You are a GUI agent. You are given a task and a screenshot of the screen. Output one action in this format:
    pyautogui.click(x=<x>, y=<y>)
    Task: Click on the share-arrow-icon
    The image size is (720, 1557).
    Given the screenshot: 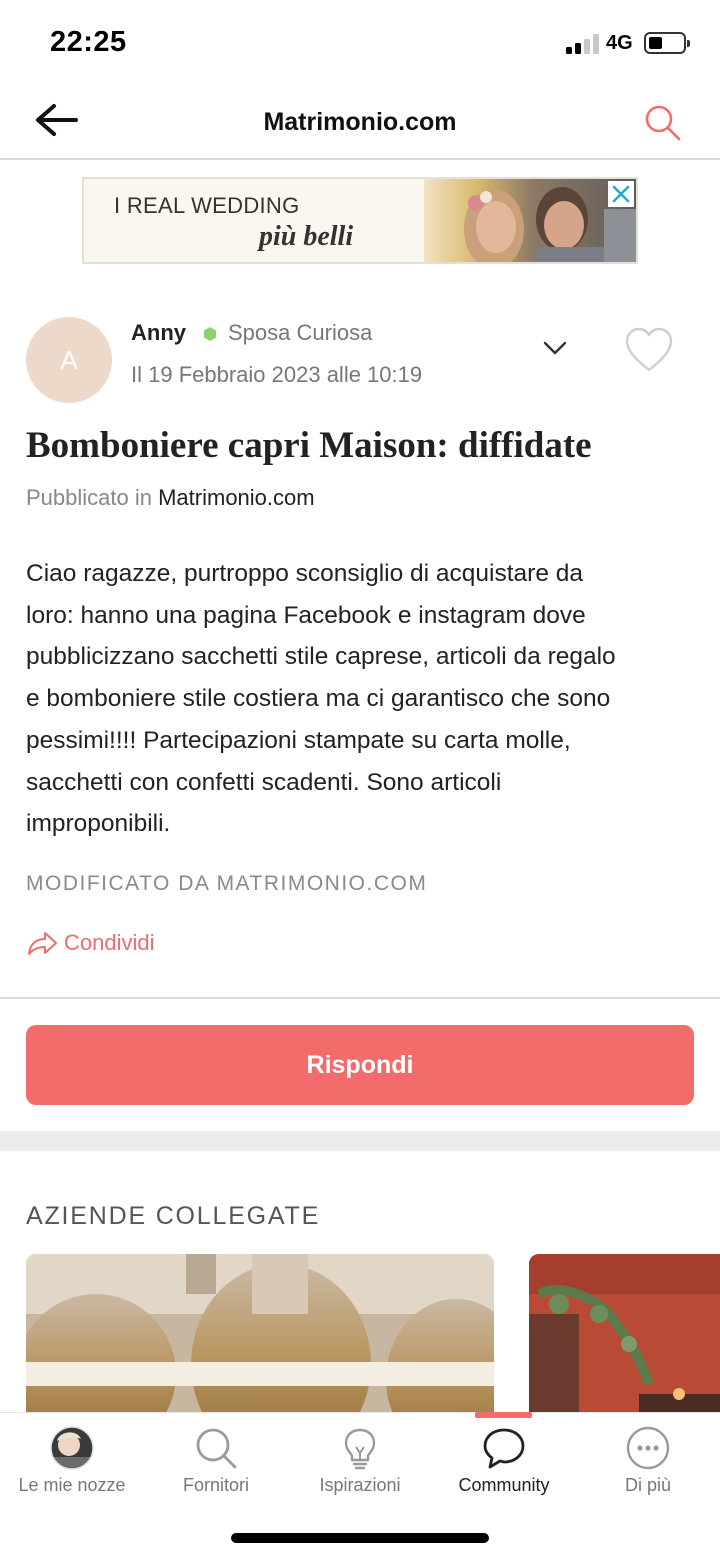 What is the action you would take?
    pyautogui.click(x=42, y=943)
    